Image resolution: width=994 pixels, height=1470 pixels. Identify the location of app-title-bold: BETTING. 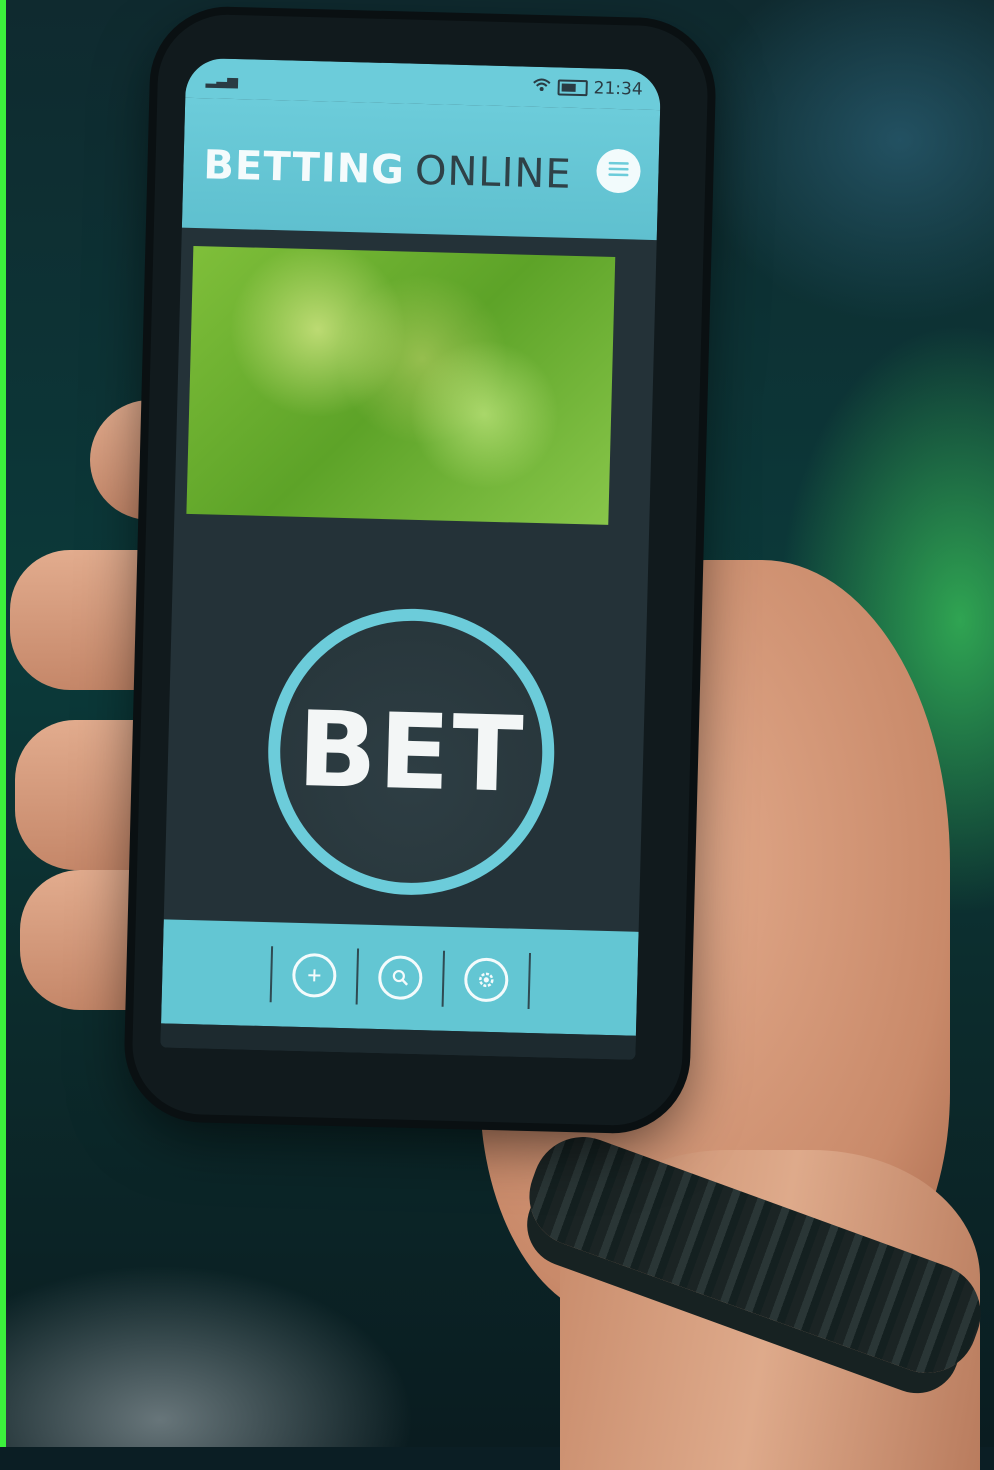
(304, 168).